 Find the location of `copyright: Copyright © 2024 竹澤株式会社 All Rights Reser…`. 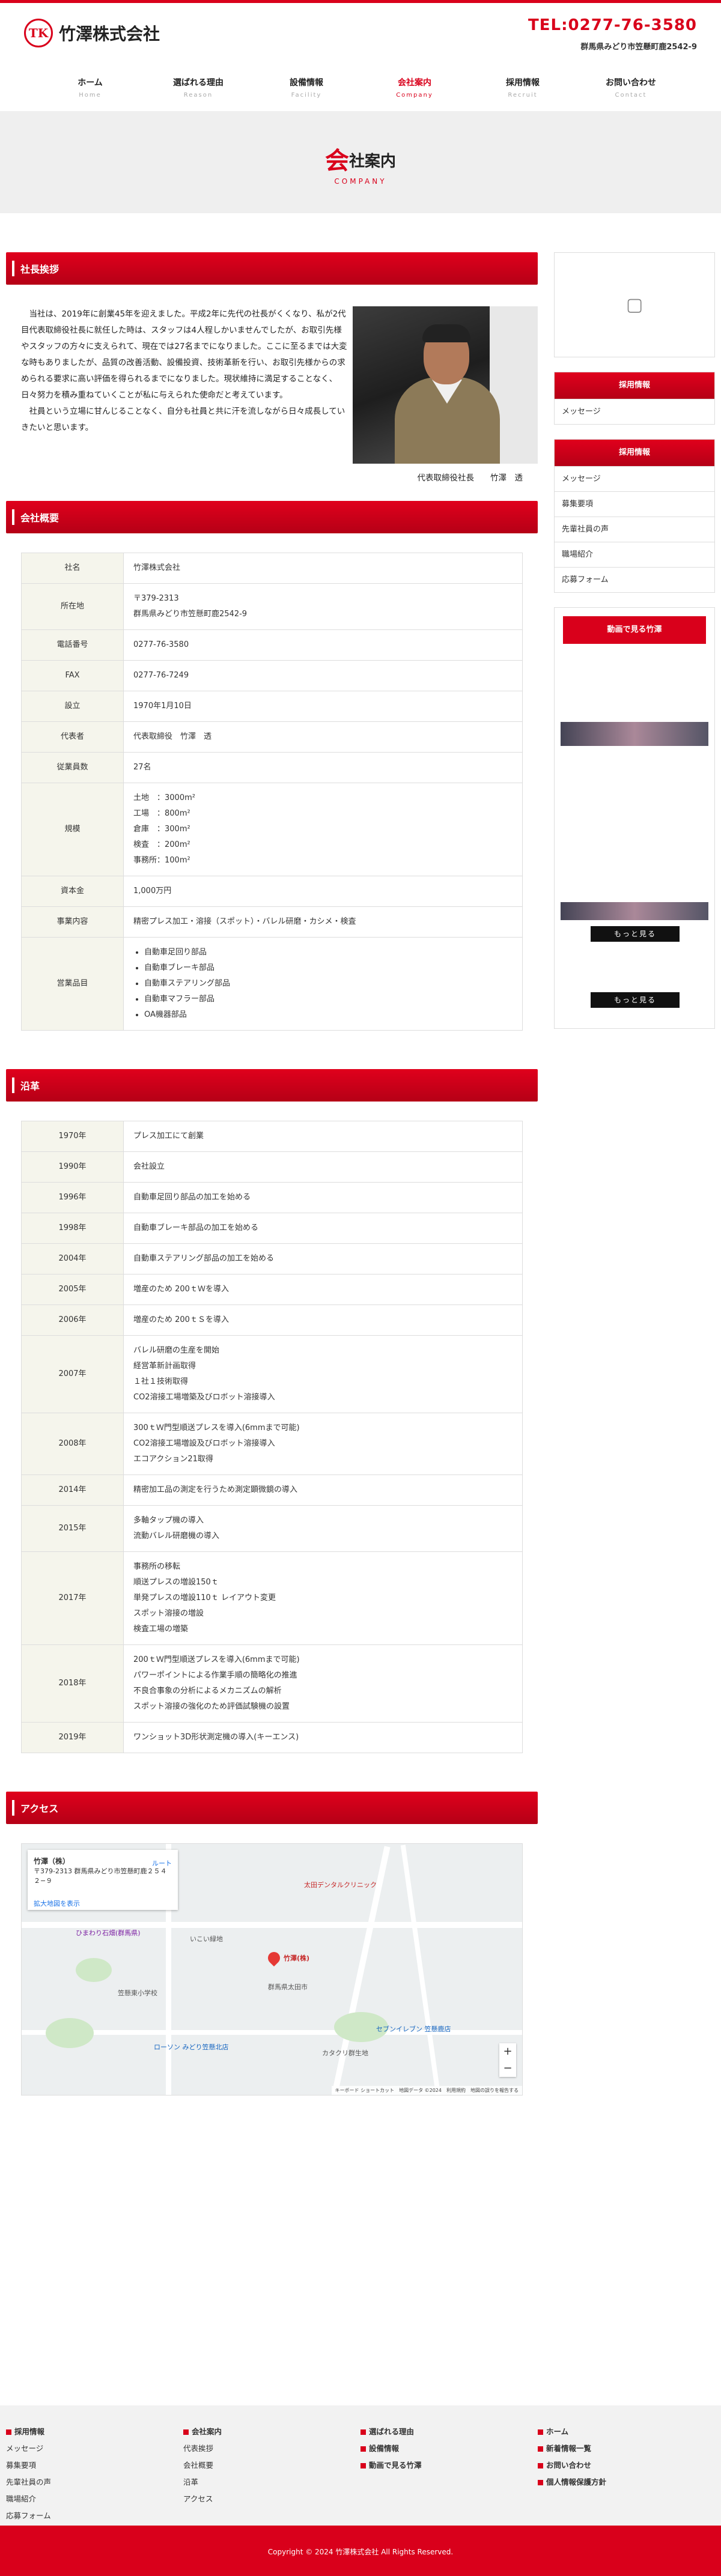

copyright: Copyright © 2024 竹澤株式会社 All Rights Reser… is located at coordinates (360, 2551).